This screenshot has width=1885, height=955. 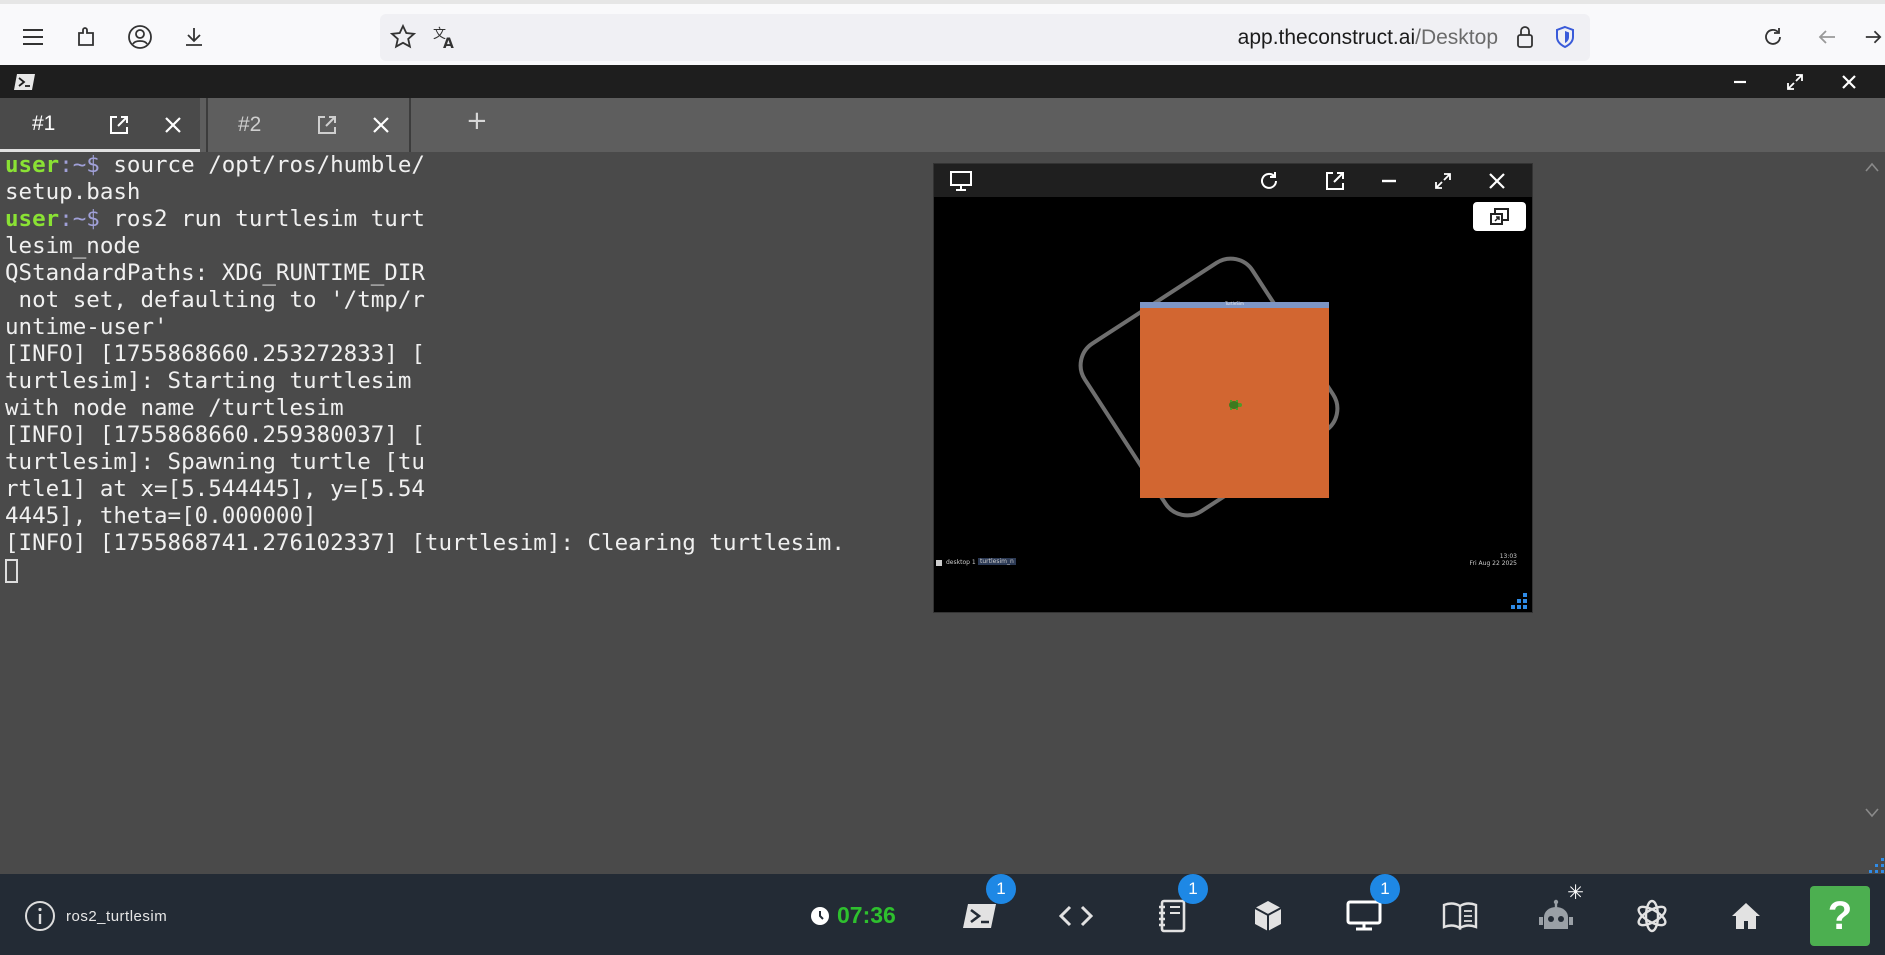 What do you see at coordinates (1456, 37) in the screenshot?
I see `url-path: /Desktop` at bounding box center [1456, 37].